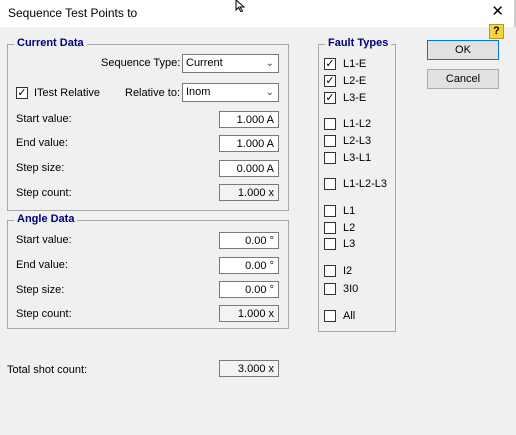  Describe the element at coordinates (249, 168) in the screenshot. I see `current-step-size-input: 0.000 A` at that location.